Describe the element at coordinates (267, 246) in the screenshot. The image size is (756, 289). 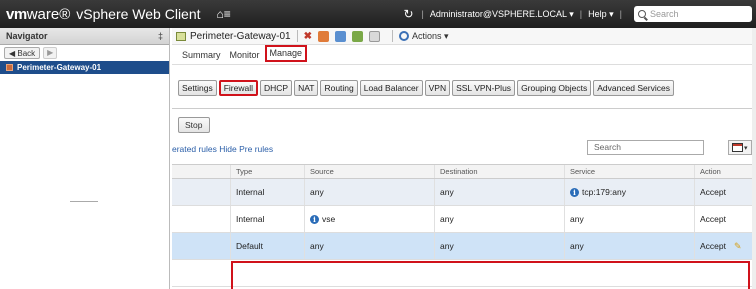
I see `cell-type: Default` at that location.